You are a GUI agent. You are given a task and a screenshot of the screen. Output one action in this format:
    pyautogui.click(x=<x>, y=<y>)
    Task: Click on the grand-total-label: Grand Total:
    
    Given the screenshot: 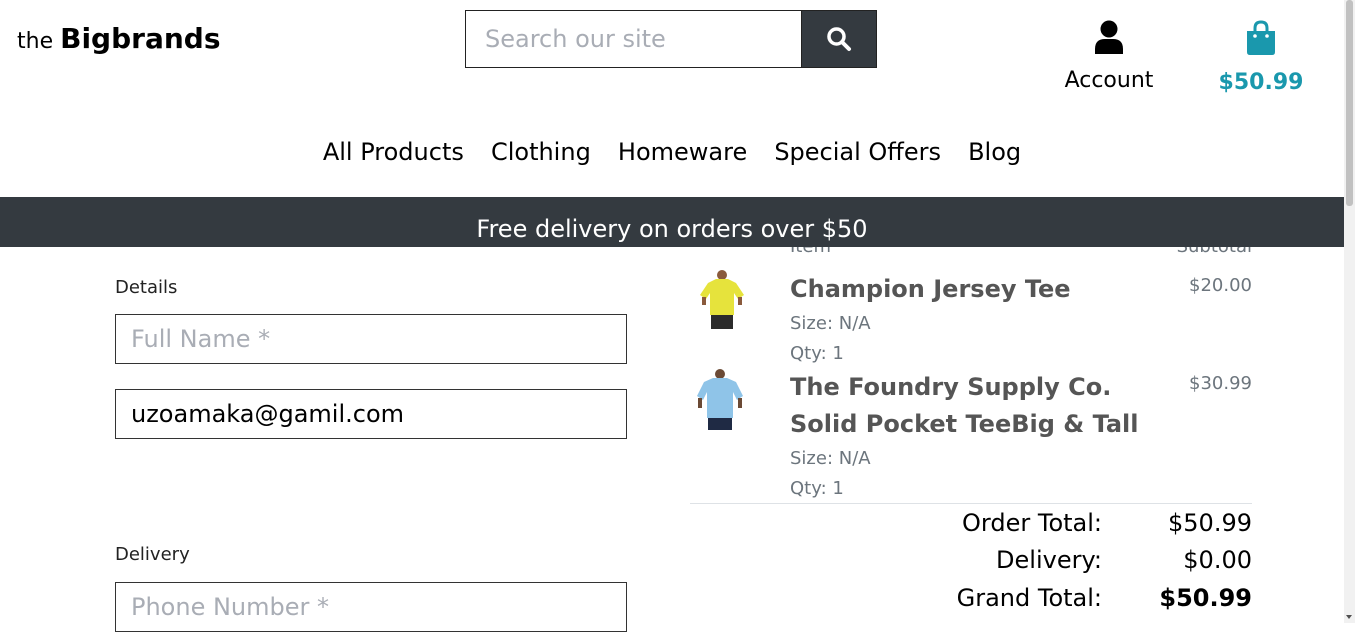 What is the action you would take?
    pyautogui.click(x=1029, y=598)
    